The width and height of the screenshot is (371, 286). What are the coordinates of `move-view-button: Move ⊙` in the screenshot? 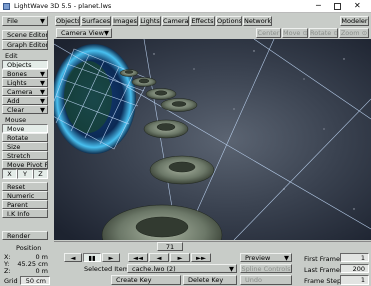 It's located at (295, 33).